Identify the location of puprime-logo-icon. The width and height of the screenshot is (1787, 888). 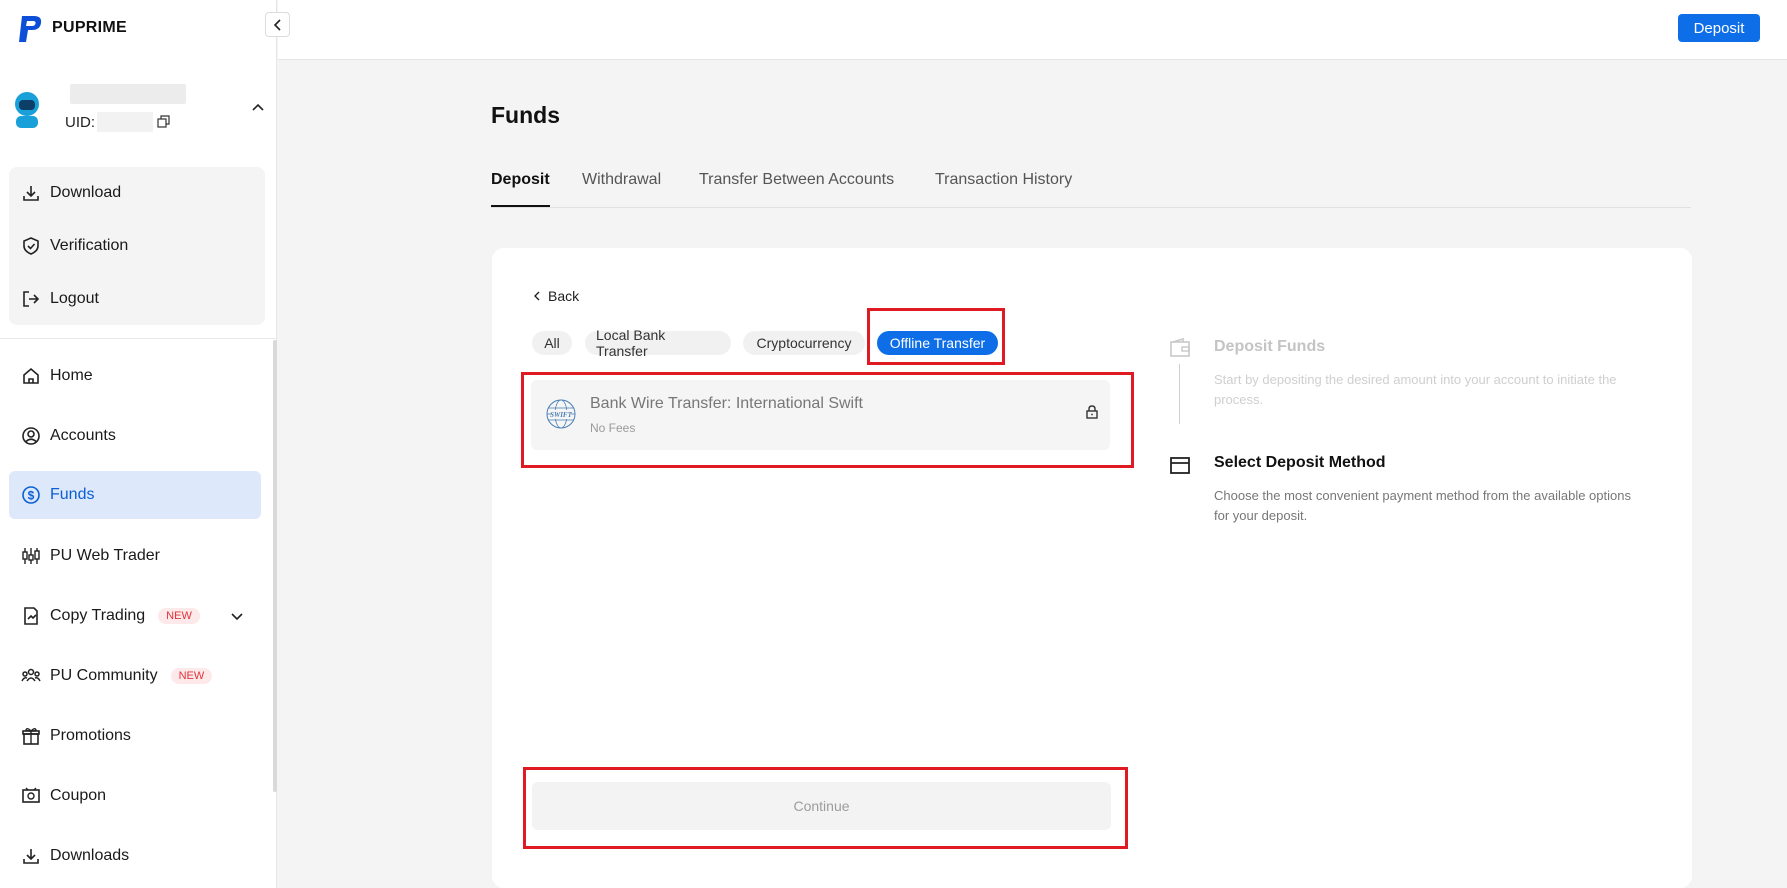
(30, 29).